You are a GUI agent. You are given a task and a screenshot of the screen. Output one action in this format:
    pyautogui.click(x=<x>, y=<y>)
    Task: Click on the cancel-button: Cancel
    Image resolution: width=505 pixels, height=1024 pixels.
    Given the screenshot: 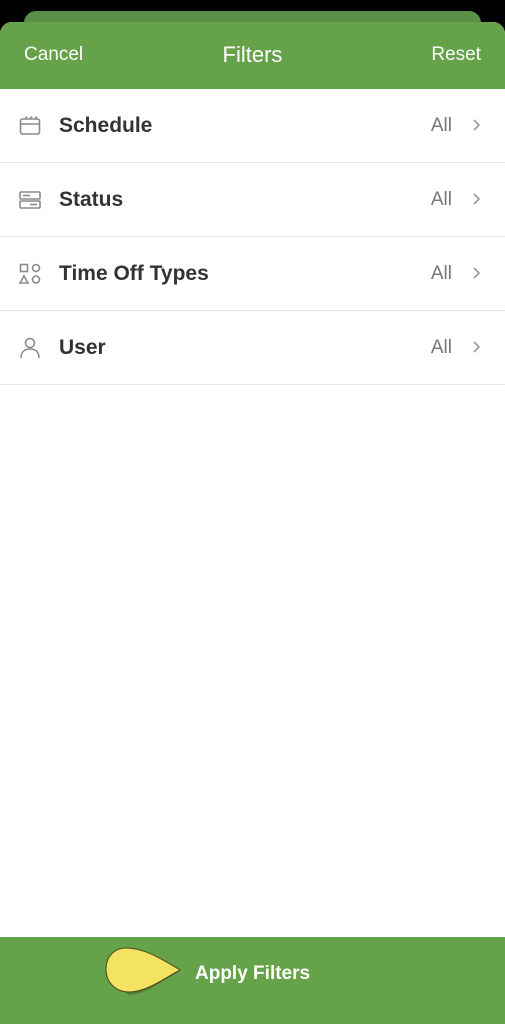 What is the action you would take?
    pyautogui.click(x=53, y=55)
    